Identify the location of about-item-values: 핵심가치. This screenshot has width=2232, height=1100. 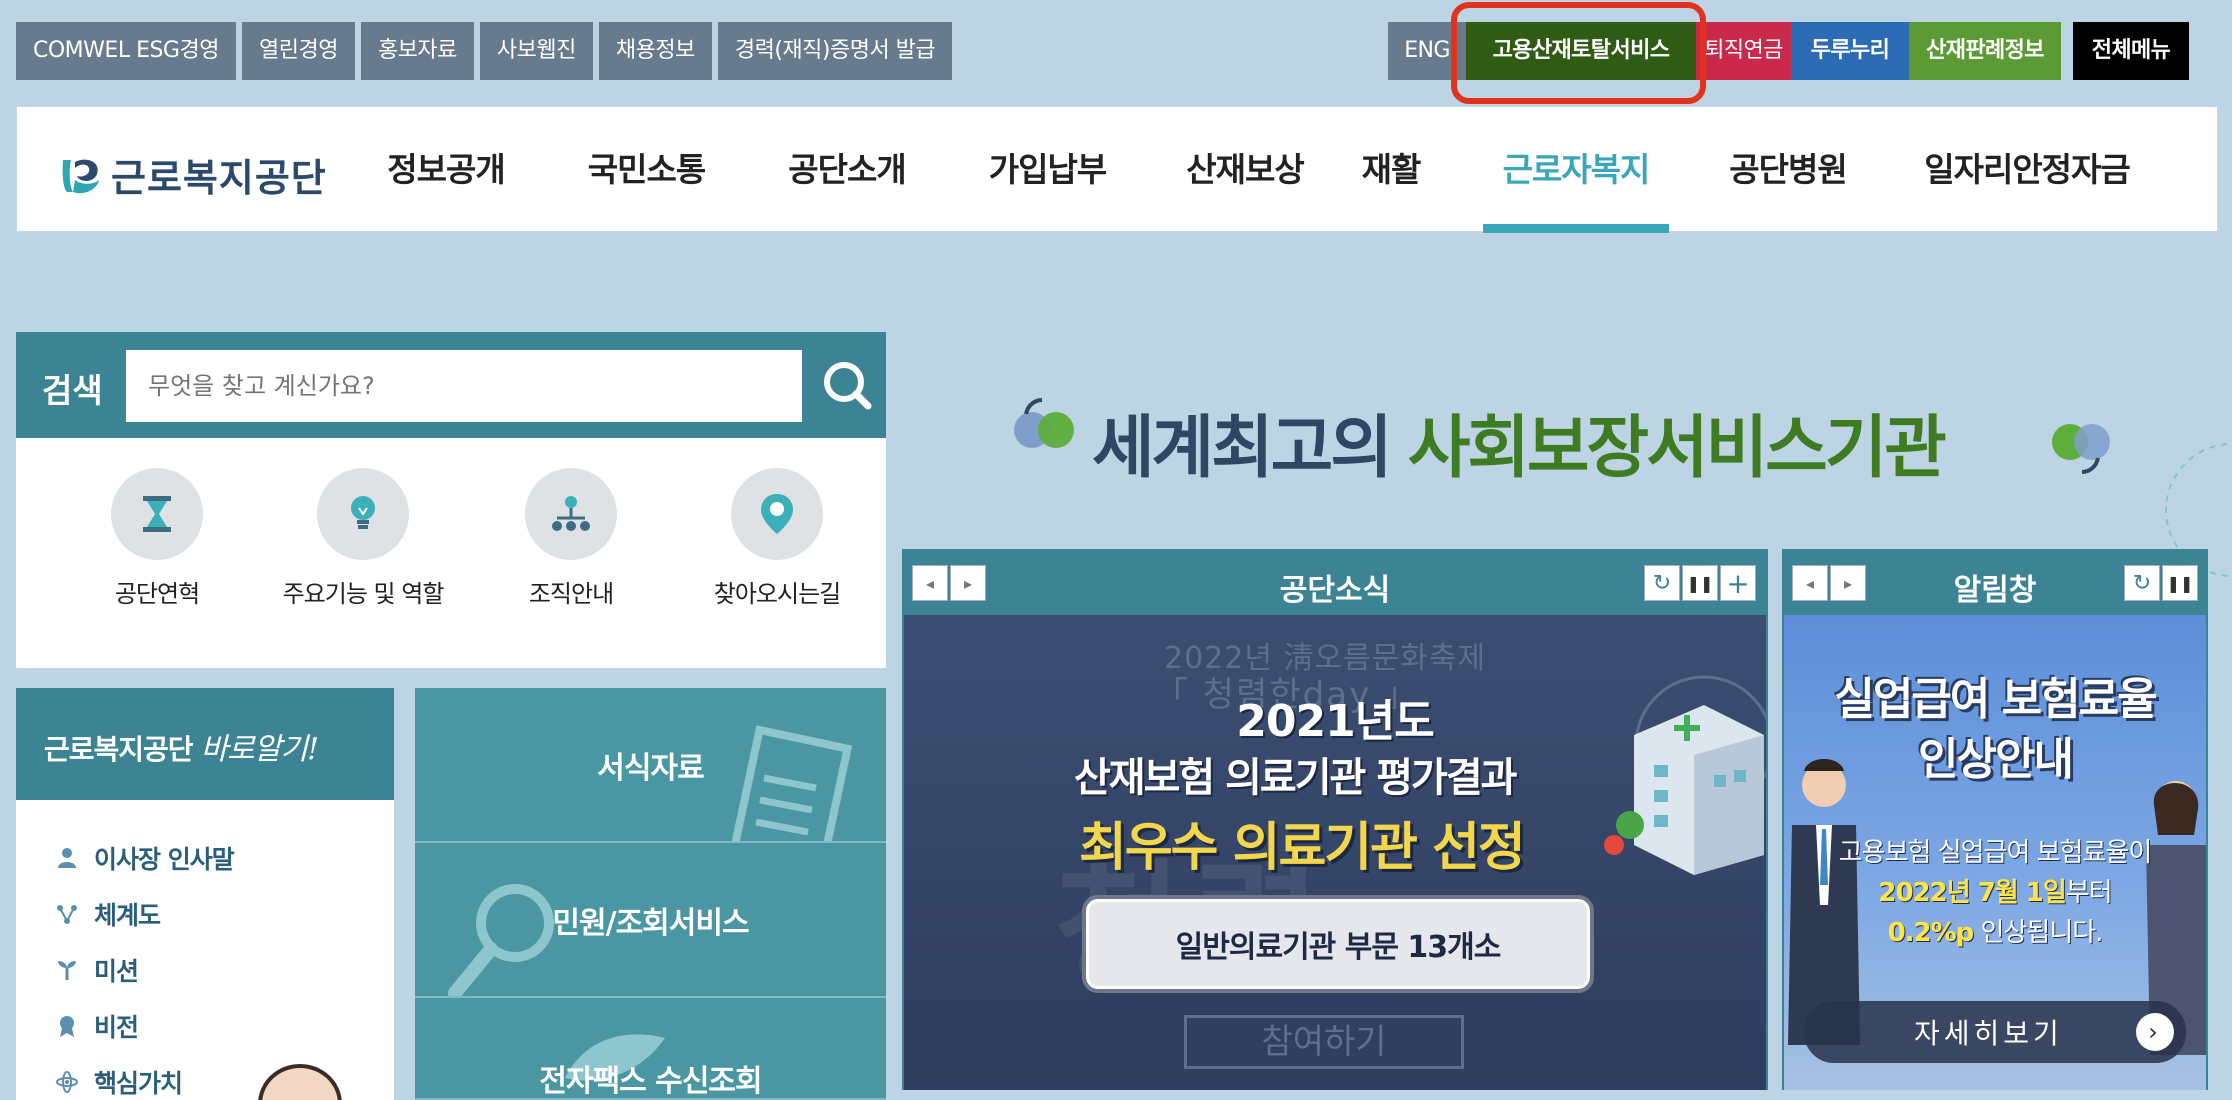
(224, 1077).